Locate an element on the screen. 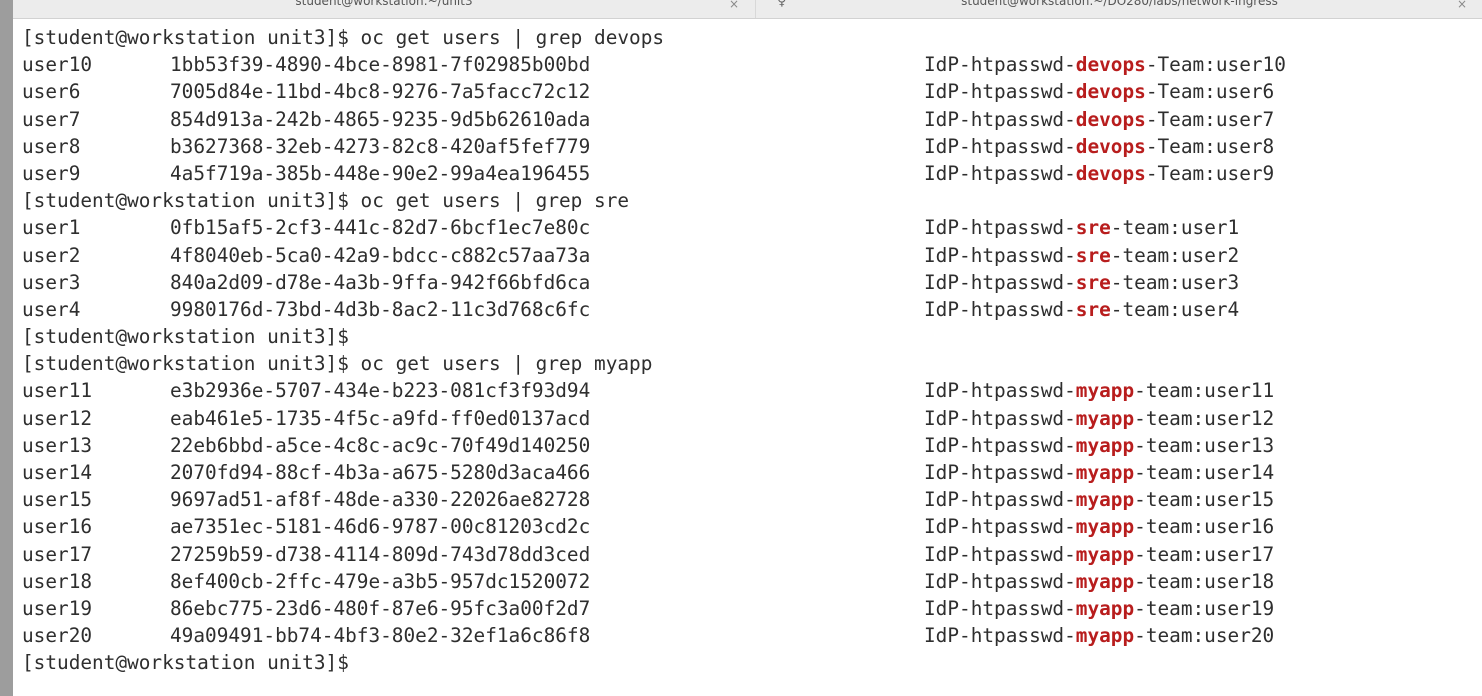  user-uid: 27259b59-d738-4114-809d-743d78dd3ced is located at coordinates (380, 554).